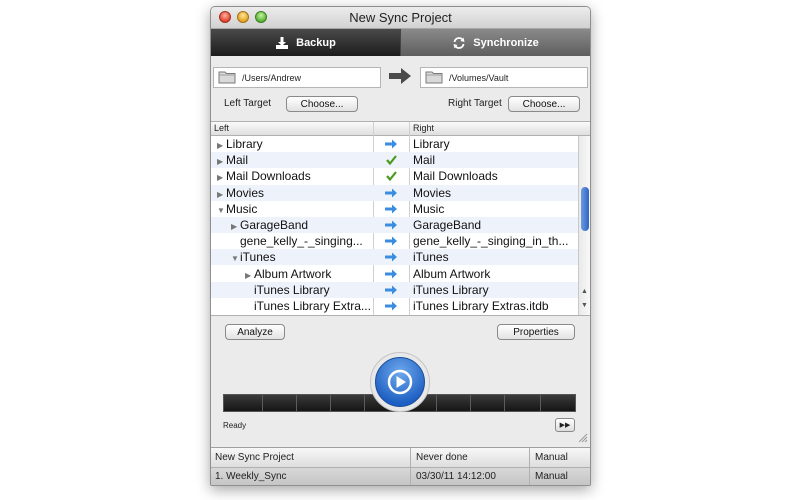 The image size is (800, 500). I want to click on left-item: ▶ Mail, so click(232, 160).